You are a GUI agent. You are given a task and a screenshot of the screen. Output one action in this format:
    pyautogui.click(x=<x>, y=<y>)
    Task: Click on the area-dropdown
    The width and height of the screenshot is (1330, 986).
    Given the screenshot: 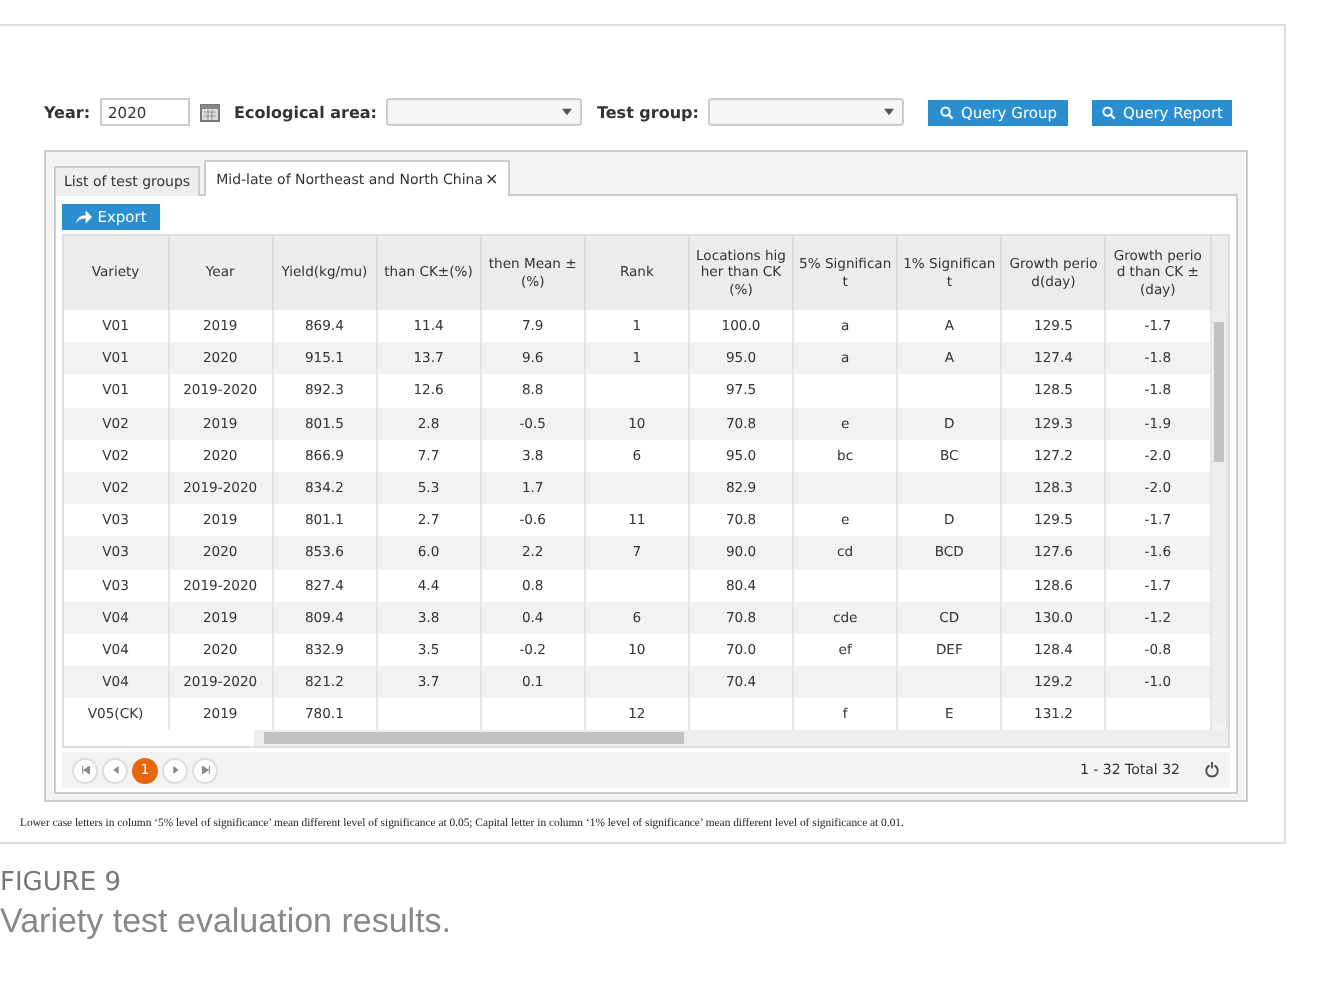 What is the action you would take?
    pyautogui.click(x=484, y=112)
    